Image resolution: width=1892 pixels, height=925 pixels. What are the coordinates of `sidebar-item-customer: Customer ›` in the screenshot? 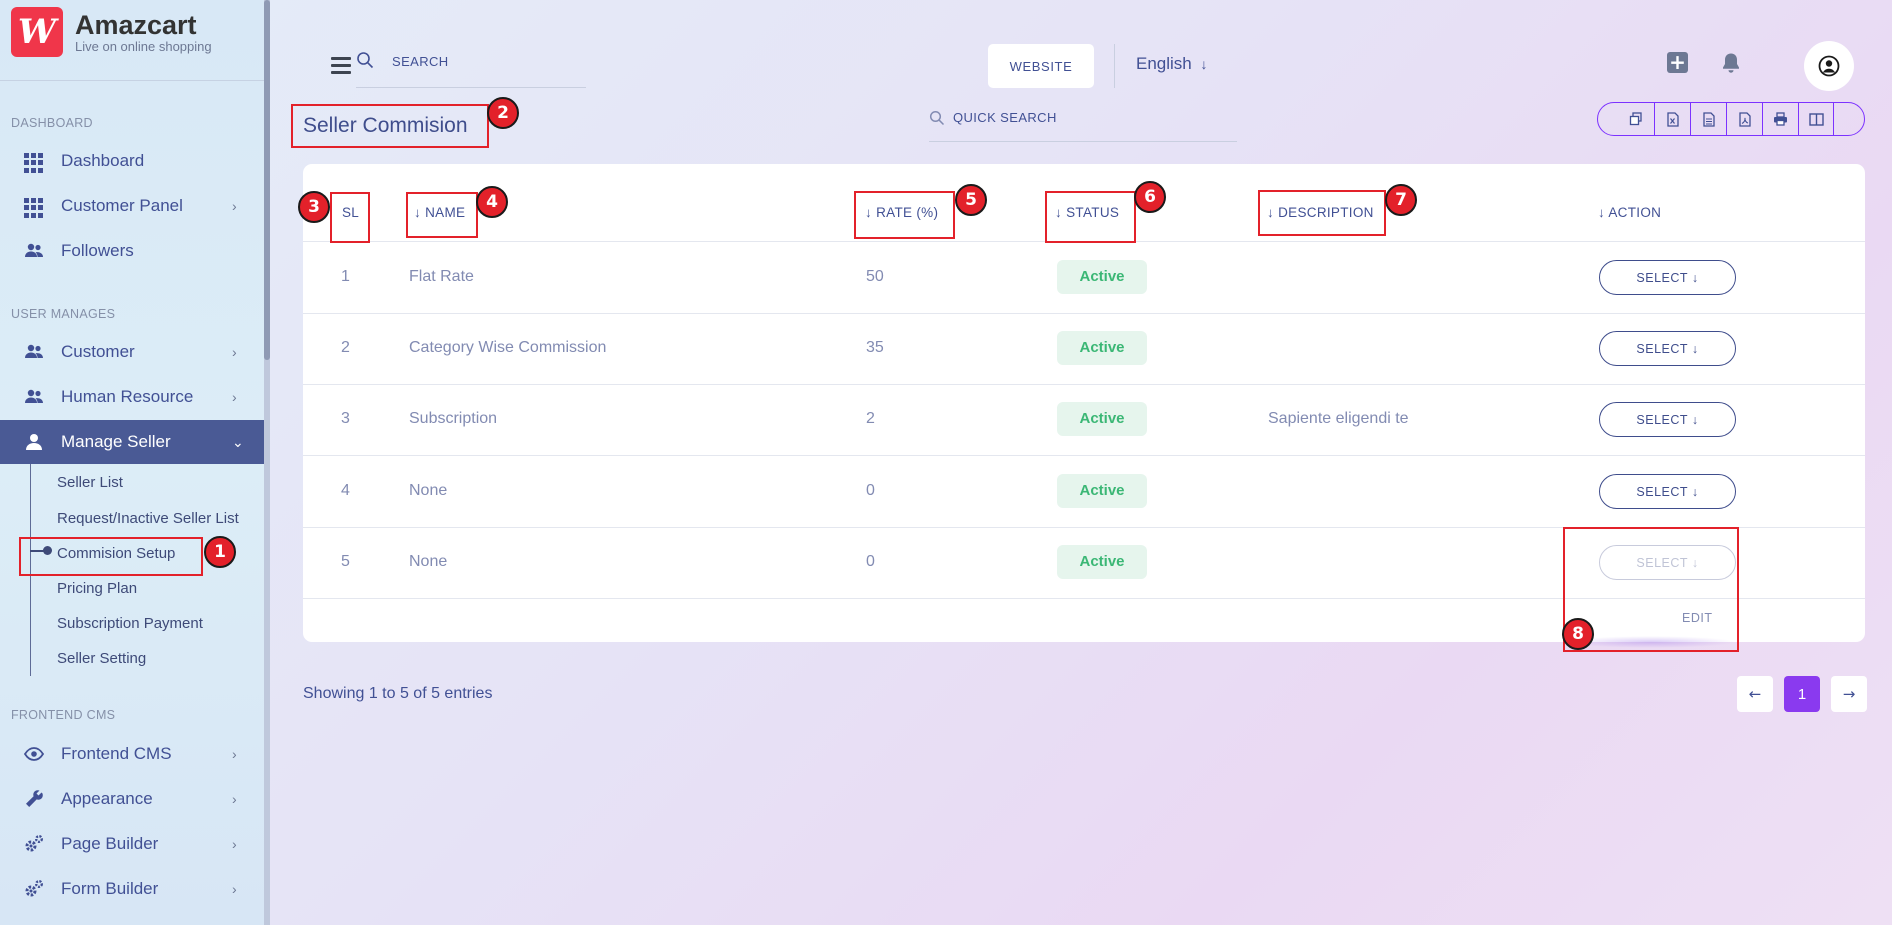 It's located at (132, 352).